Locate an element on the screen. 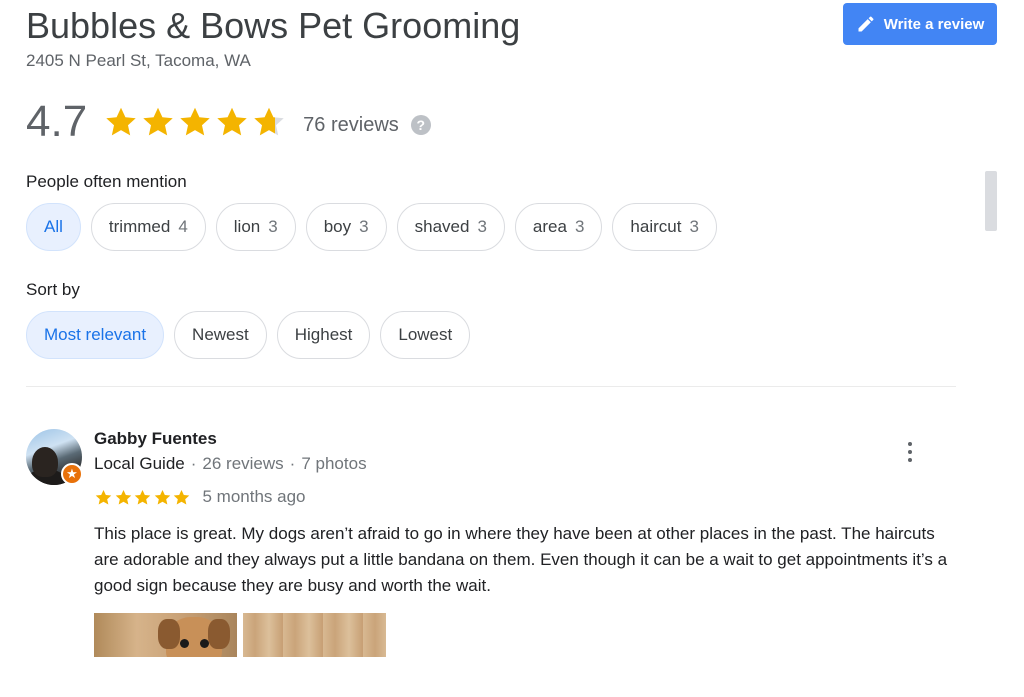 This screenshot has height=697, width=1024. chip-label: lion is located at coordinates (247, 226).